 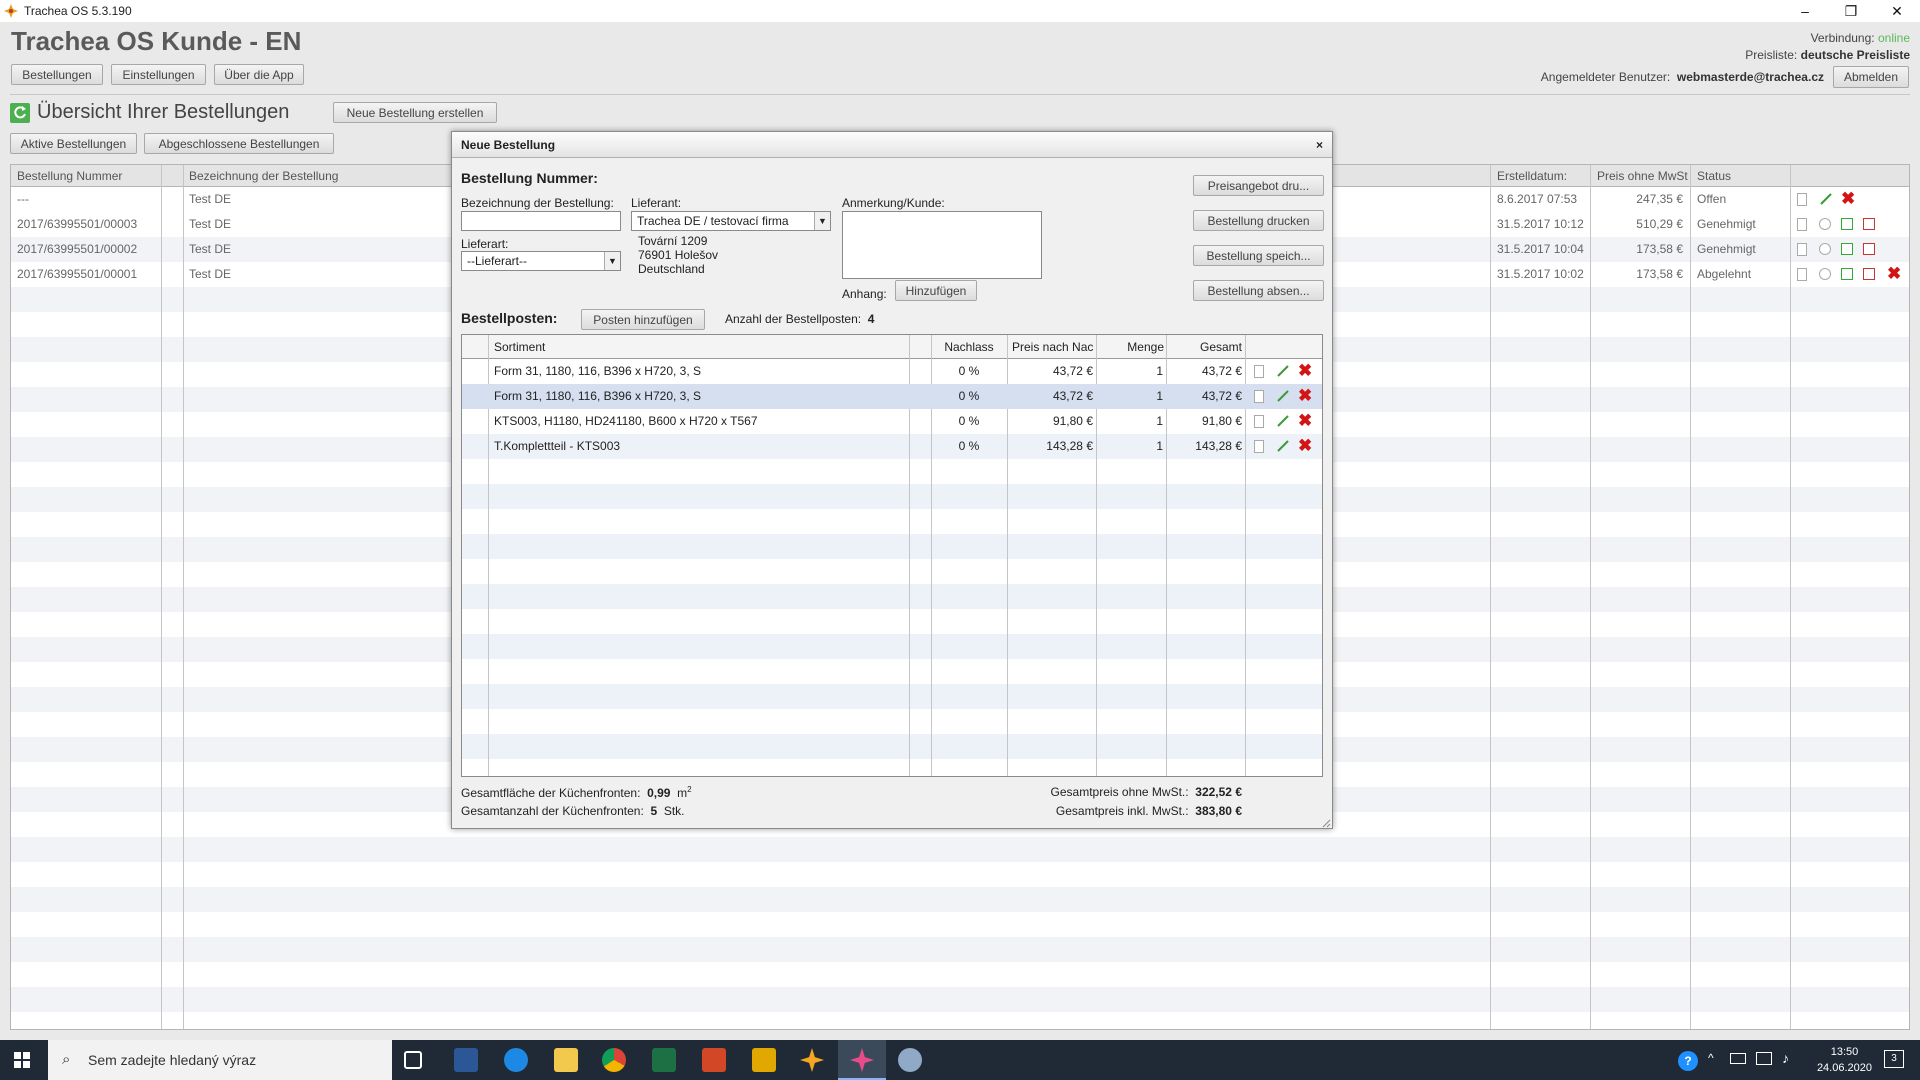 I want to click on connection-value: online, so click(x=1893, y=38).